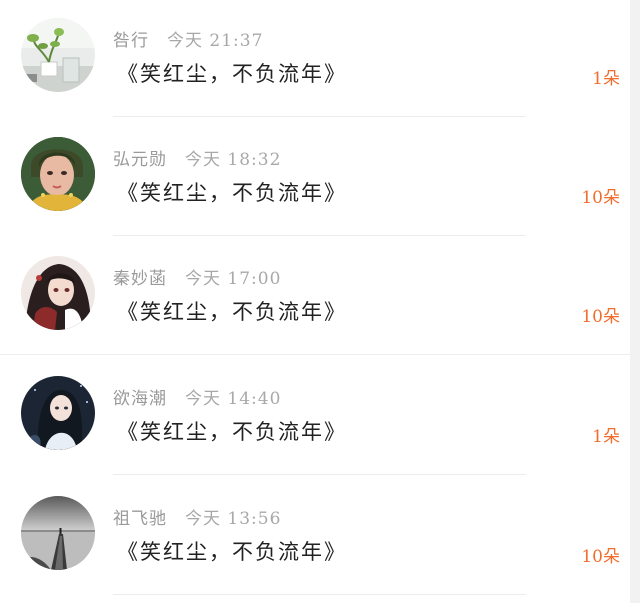 This screenshot has width=640, height=603. Describe the element at coordinates (233, 399) in the screenshot. I see `timestamp: 今天 14:40` at that location.